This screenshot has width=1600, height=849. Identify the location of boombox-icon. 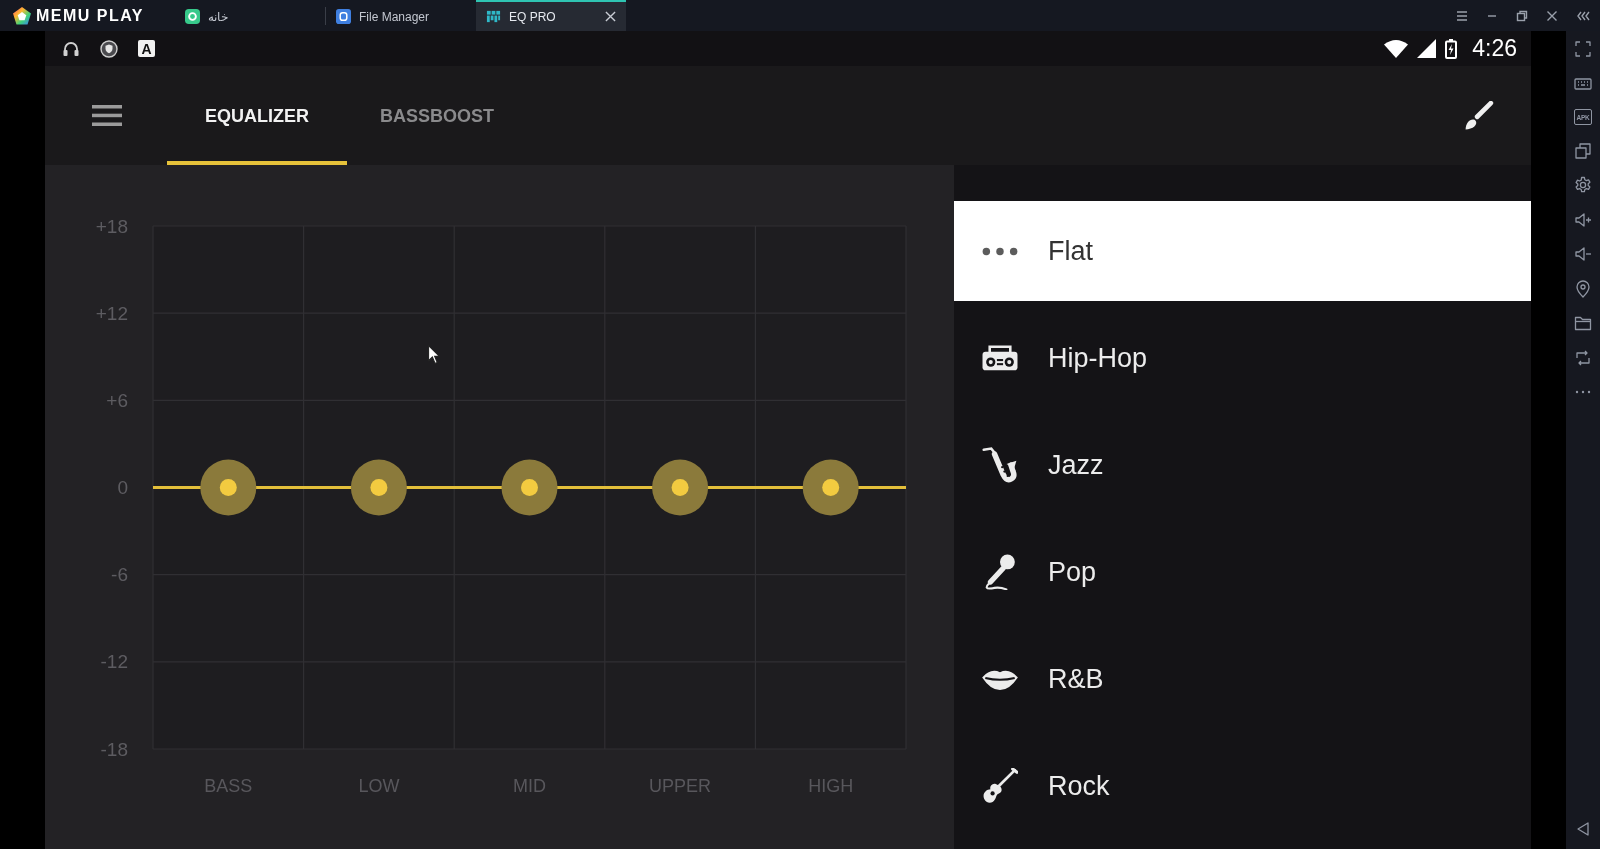
(1000, 358).